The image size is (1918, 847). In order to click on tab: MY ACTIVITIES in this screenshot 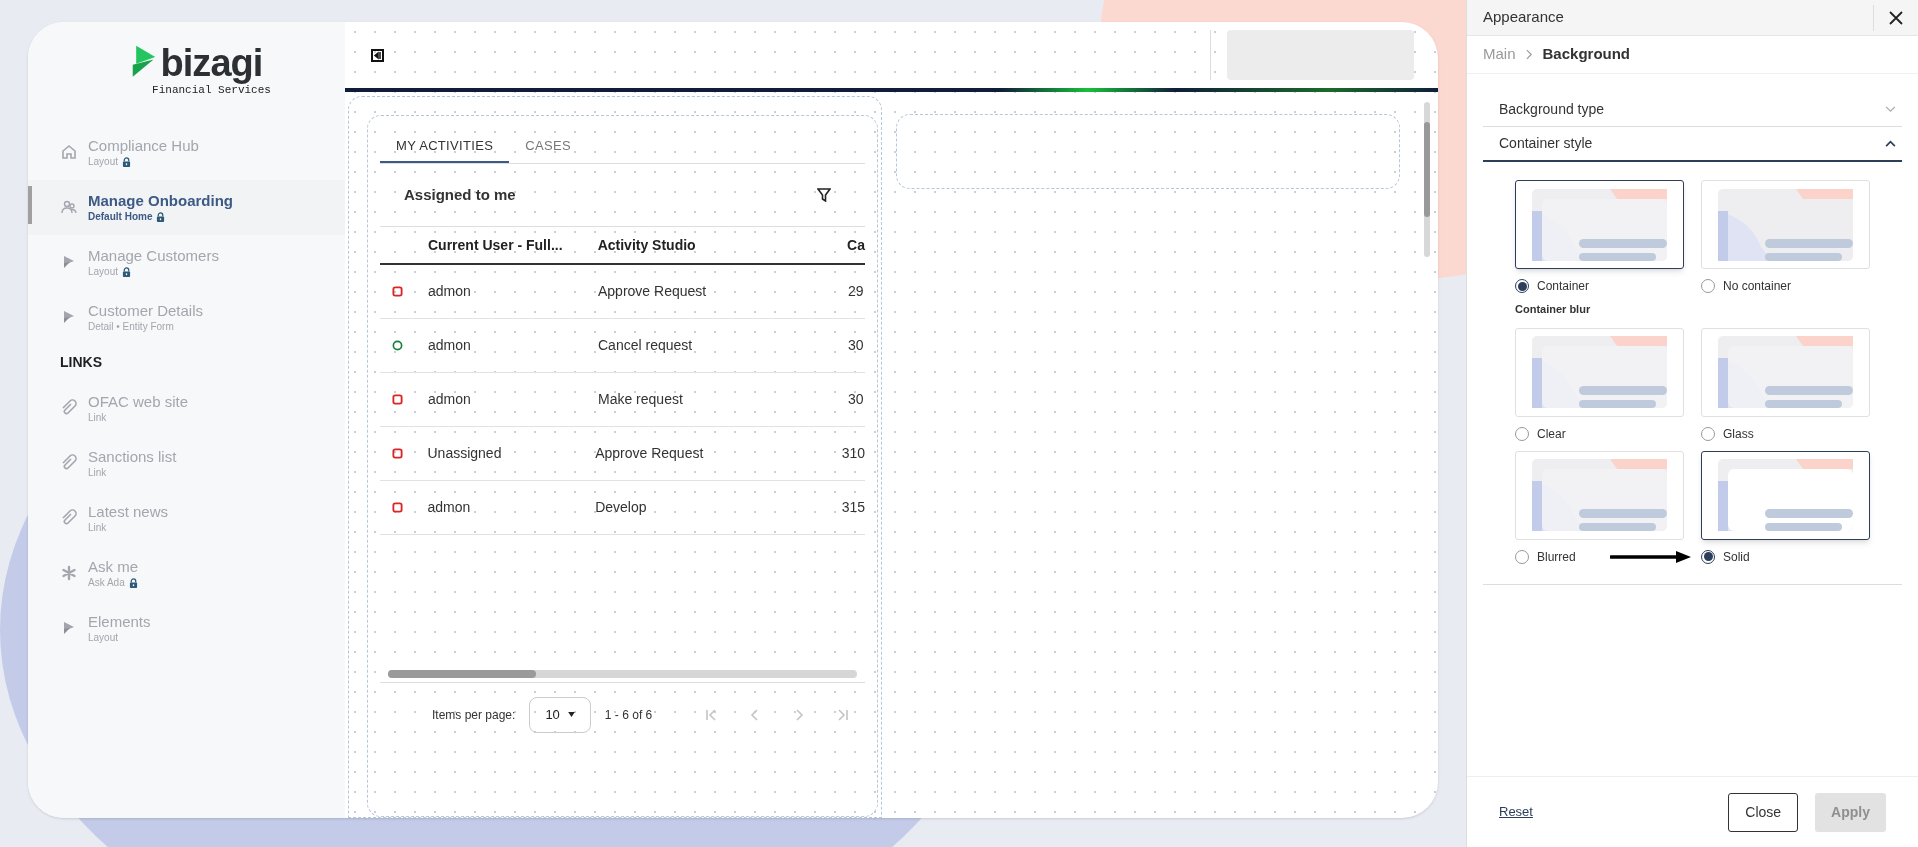, I will do `click(445, 146)`.